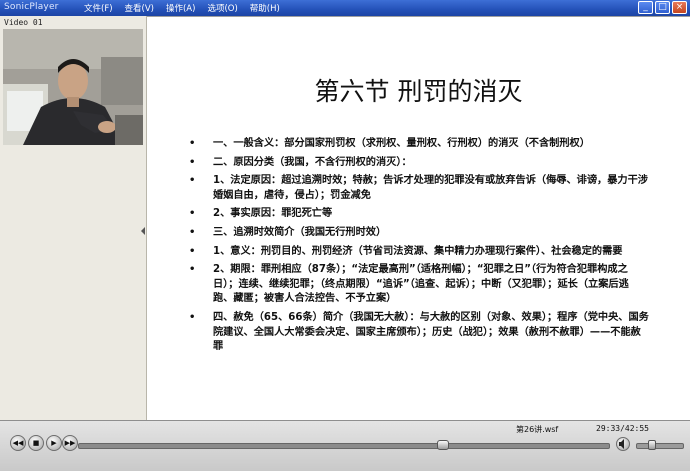  Describe the element at coordinates (70, 443) in the screenshot. I see `forward-button: ▶▶` at that location.